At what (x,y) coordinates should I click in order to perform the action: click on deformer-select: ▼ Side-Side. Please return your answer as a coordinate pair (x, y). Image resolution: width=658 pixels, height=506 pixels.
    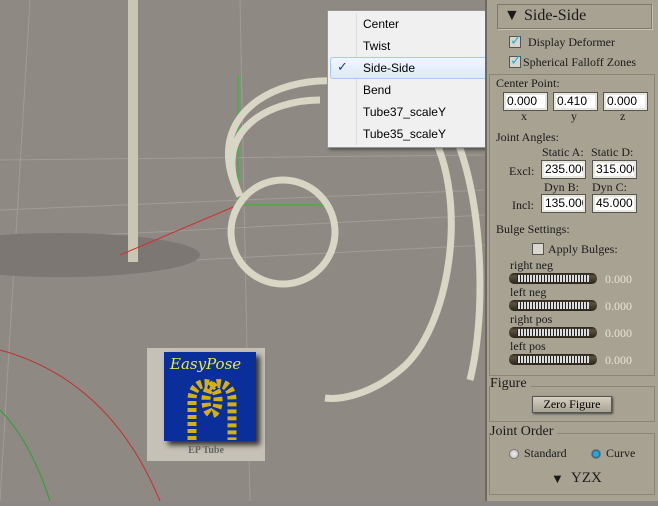
    Looking at the image, I should click on (574, 16).